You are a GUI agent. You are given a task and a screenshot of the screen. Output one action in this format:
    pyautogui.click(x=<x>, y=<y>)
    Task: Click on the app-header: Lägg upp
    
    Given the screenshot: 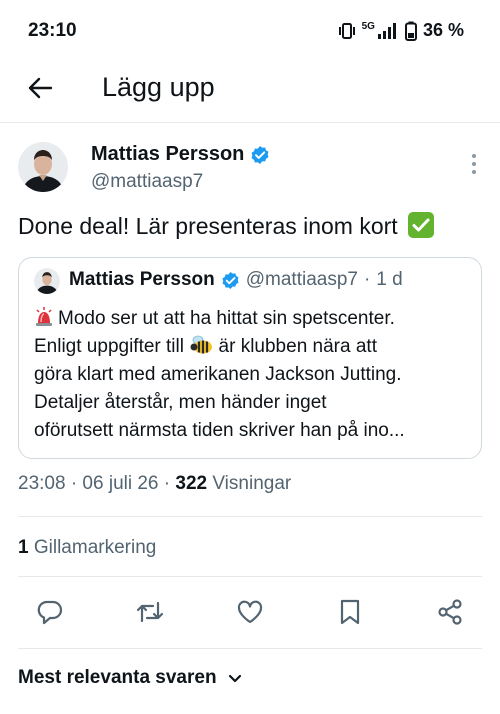 What is the action you would take?
    pyautogui.click(x=250, y=91)
    